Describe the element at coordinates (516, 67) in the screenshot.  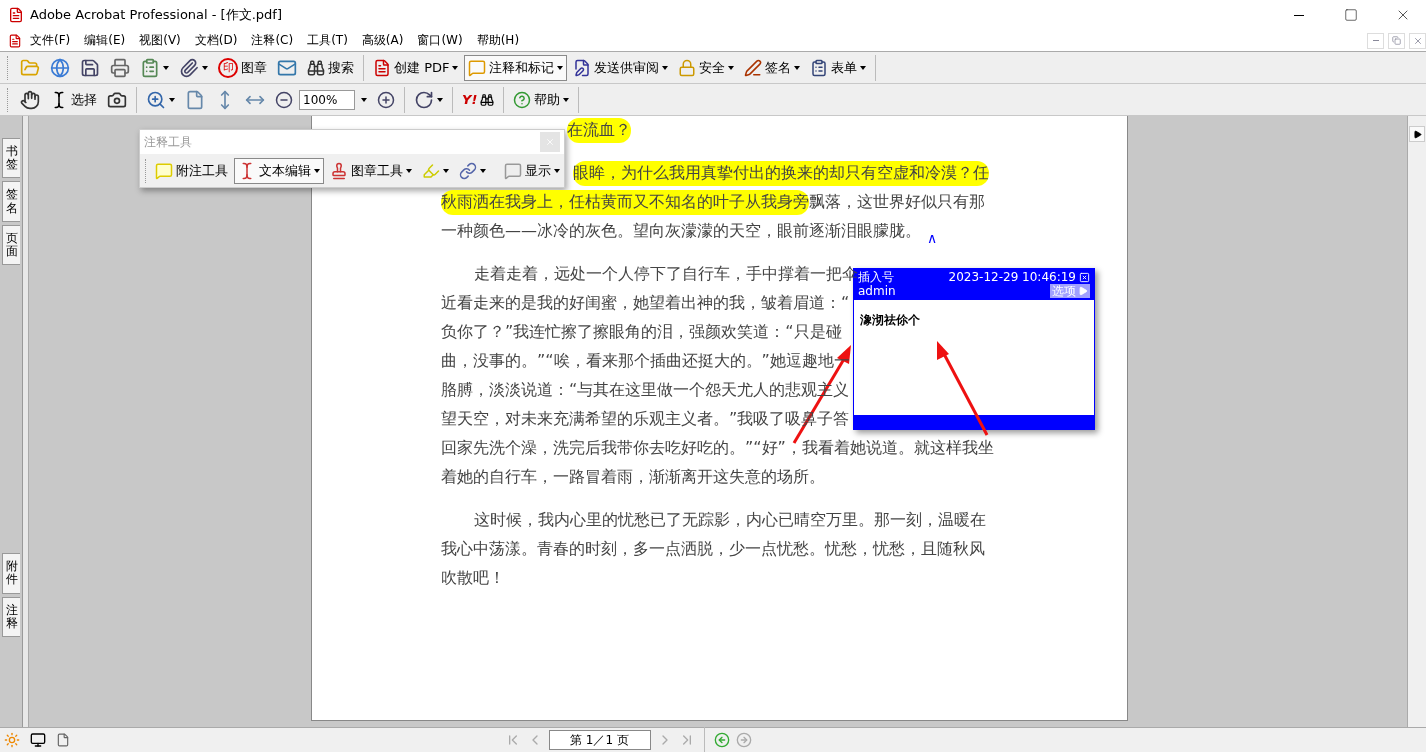
I see `comment-button: 注释和标记` at that location.